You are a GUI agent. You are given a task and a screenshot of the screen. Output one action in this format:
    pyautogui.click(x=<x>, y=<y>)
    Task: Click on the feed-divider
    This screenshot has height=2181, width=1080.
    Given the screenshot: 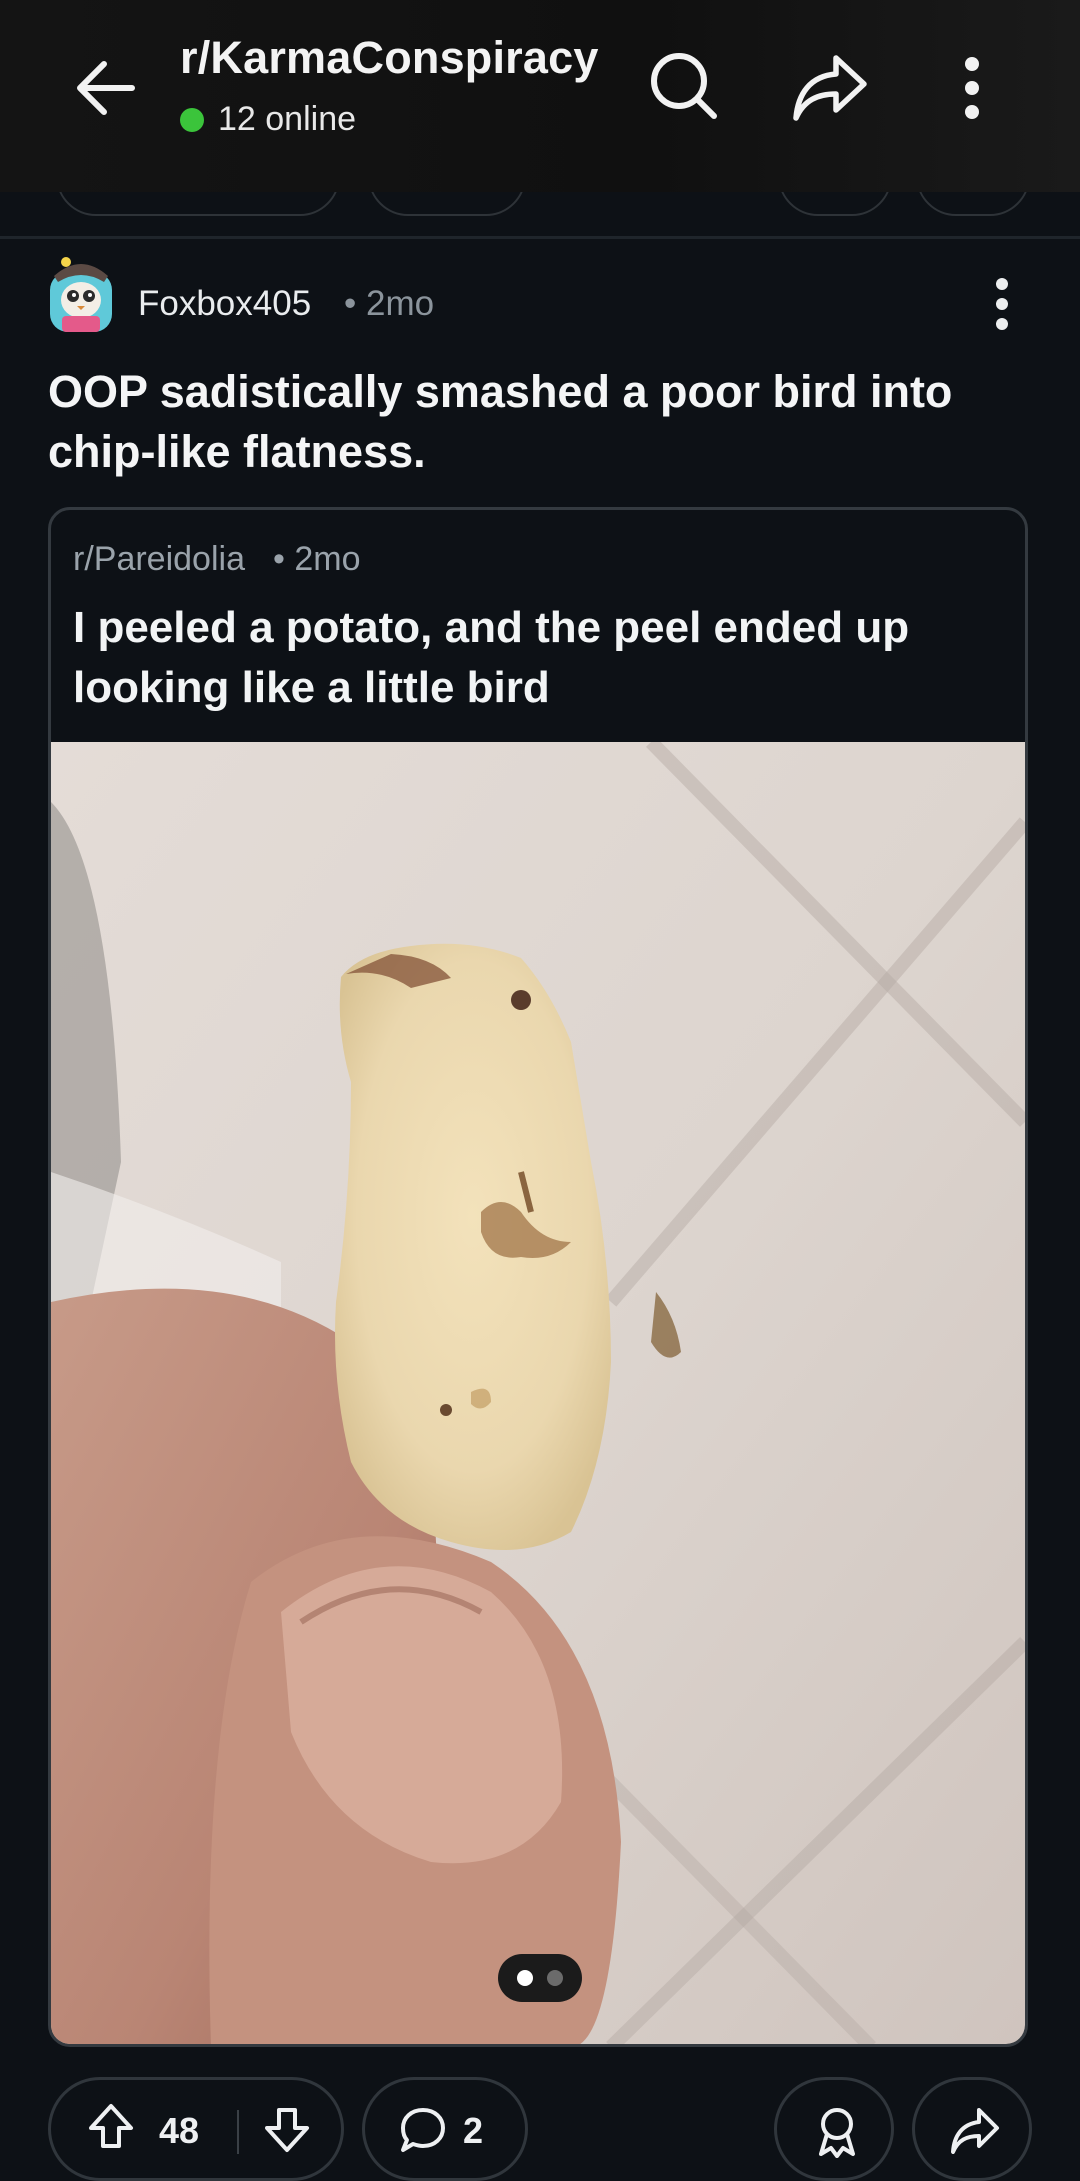 What is the action you would take?
    pyautogui.click(x=540, y=237)
    